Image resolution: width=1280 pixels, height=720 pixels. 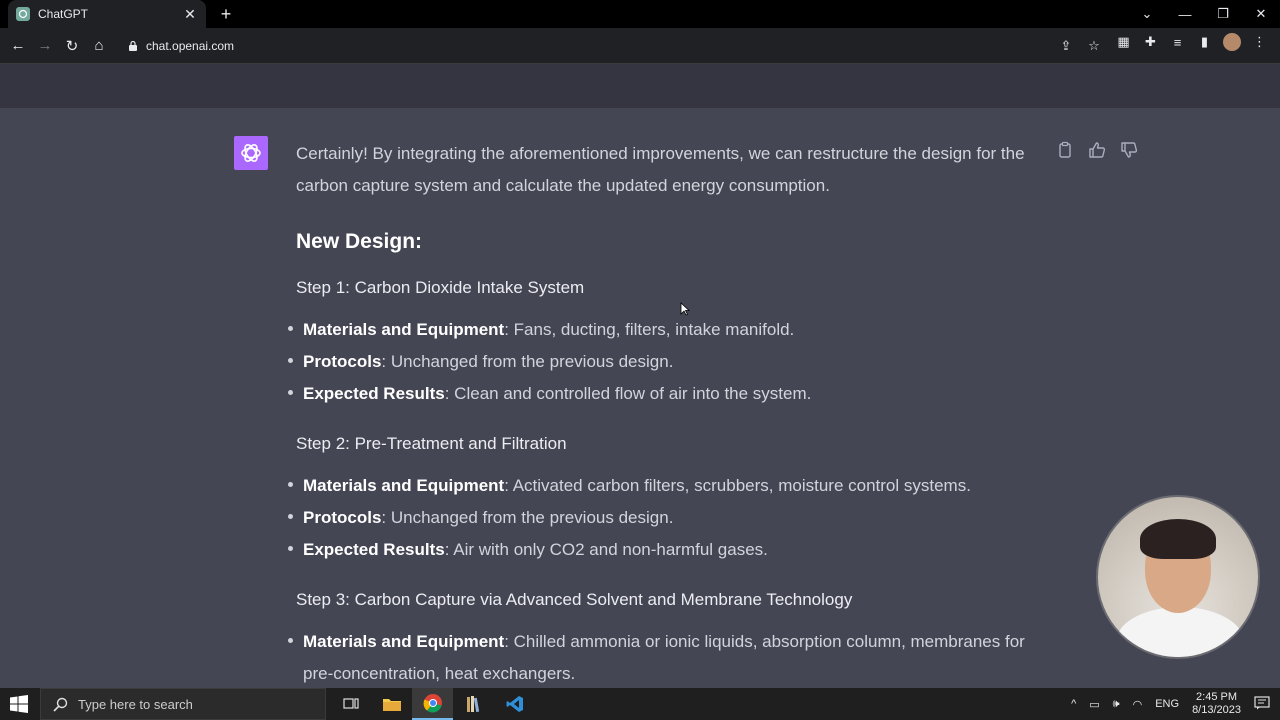 What do you see at coordinates (251, 153) in the screenshot?
I see `chatgpt-avatar-icon` at bounding box center [251, 153].